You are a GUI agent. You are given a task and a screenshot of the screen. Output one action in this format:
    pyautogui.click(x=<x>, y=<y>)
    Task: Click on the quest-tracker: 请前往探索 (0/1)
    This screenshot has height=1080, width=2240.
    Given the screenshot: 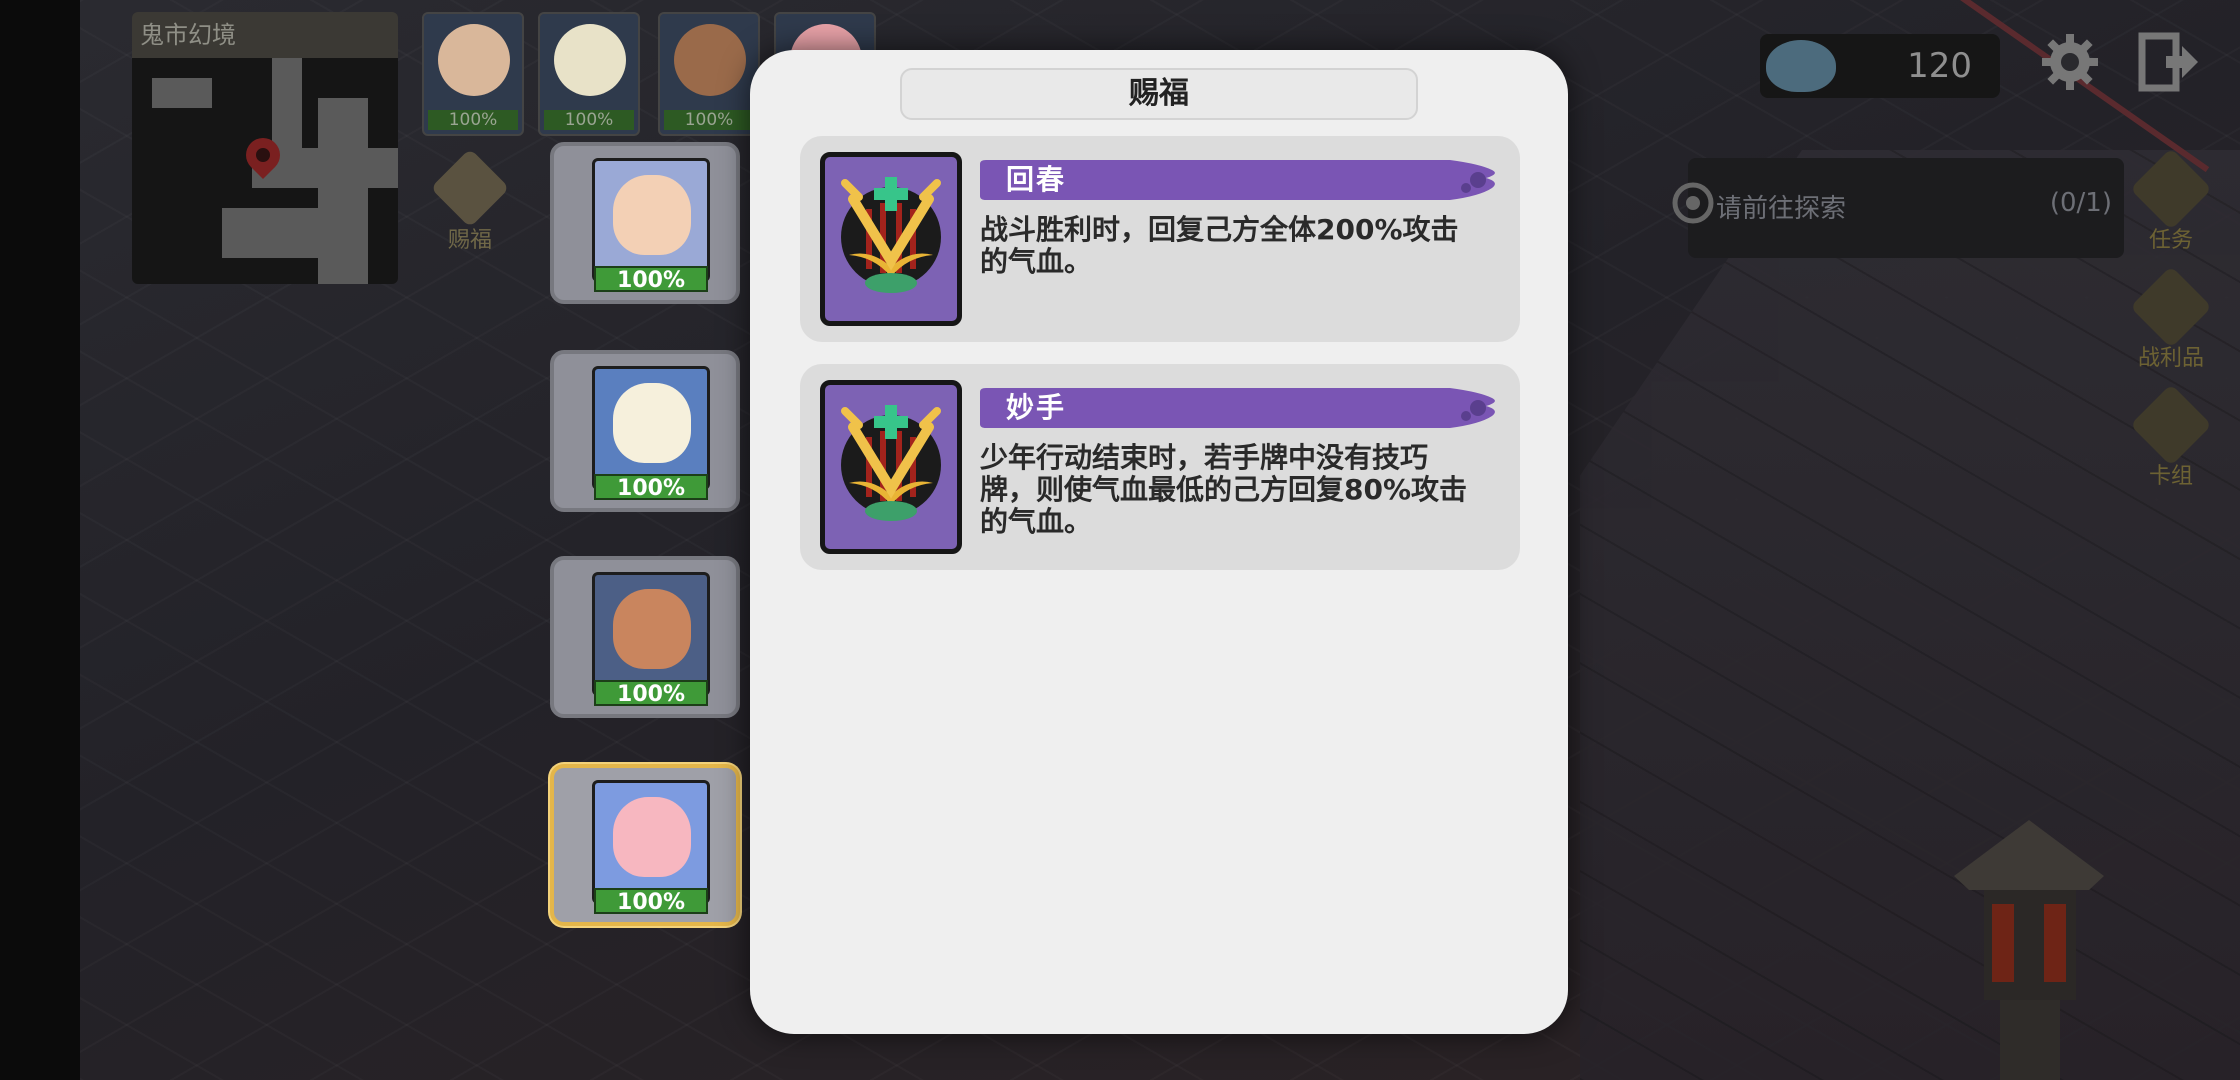 What is the action you would take?
    pyautogui.click(x=1898, y=208)
    